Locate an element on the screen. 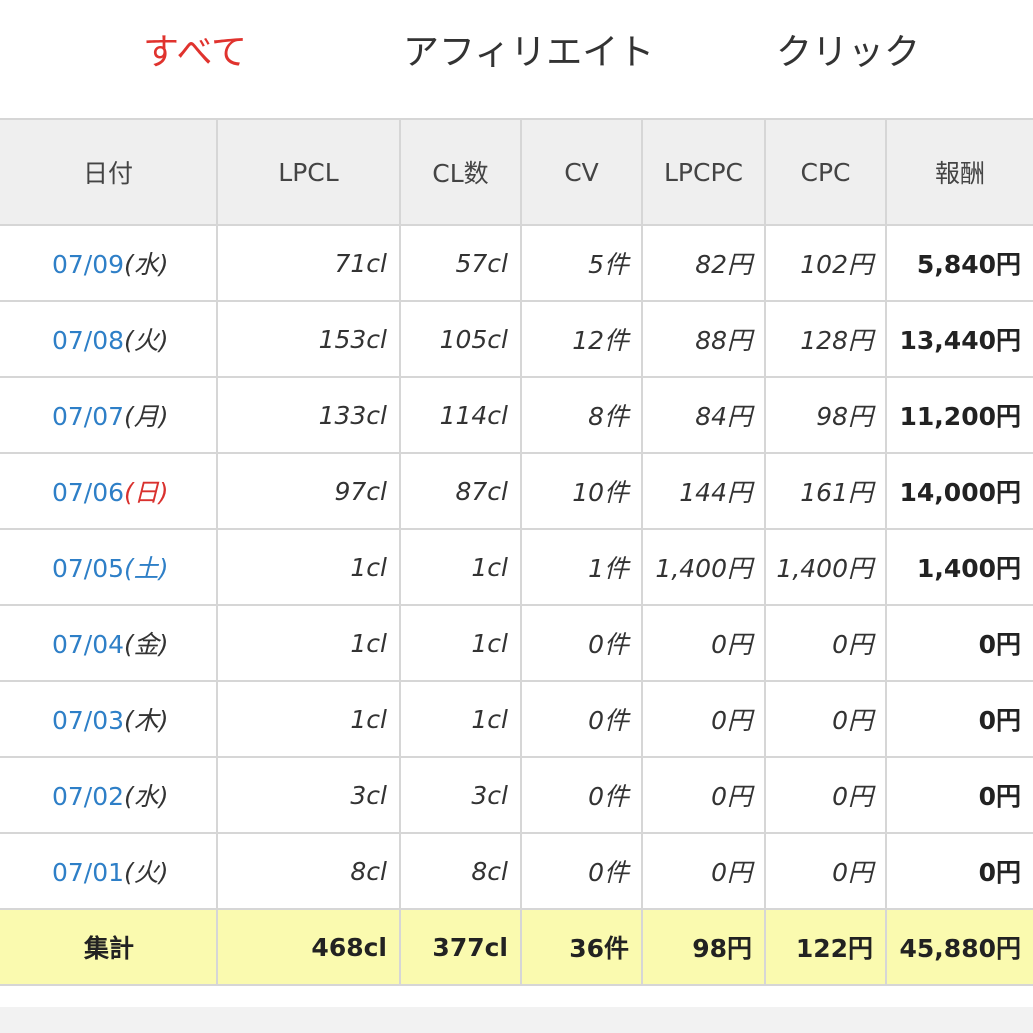 The height and width of the screenshot is (1033, 1033). date-link: 07/04 is located at coordinates (88, 644).